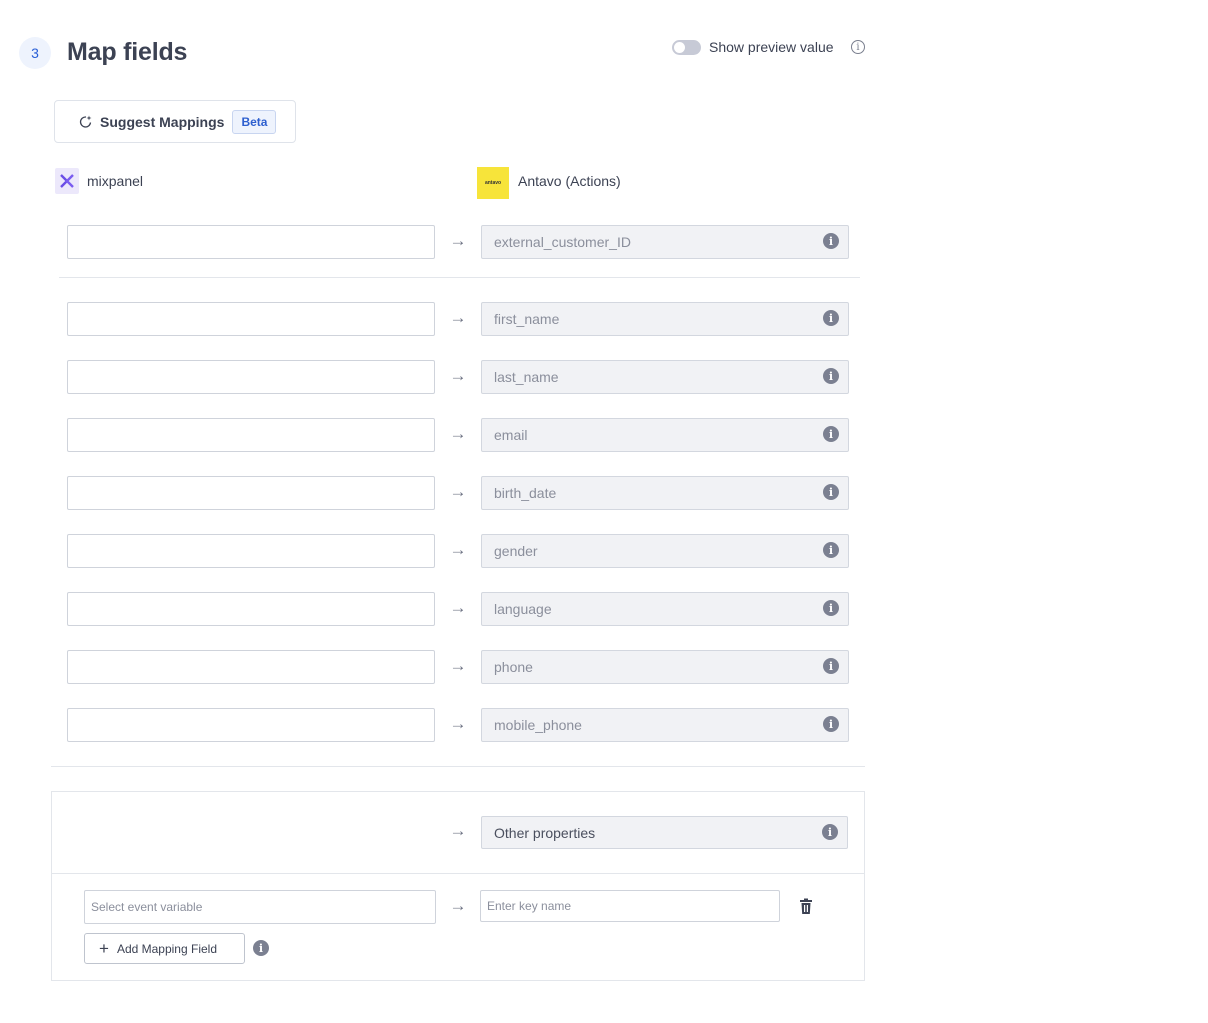 The width and height of the screenshot is (1208, 1023). What do you see at coordinates (665, 667) in the screenshot?
I see `destination-field: phone` at bounding box center [665, 667].